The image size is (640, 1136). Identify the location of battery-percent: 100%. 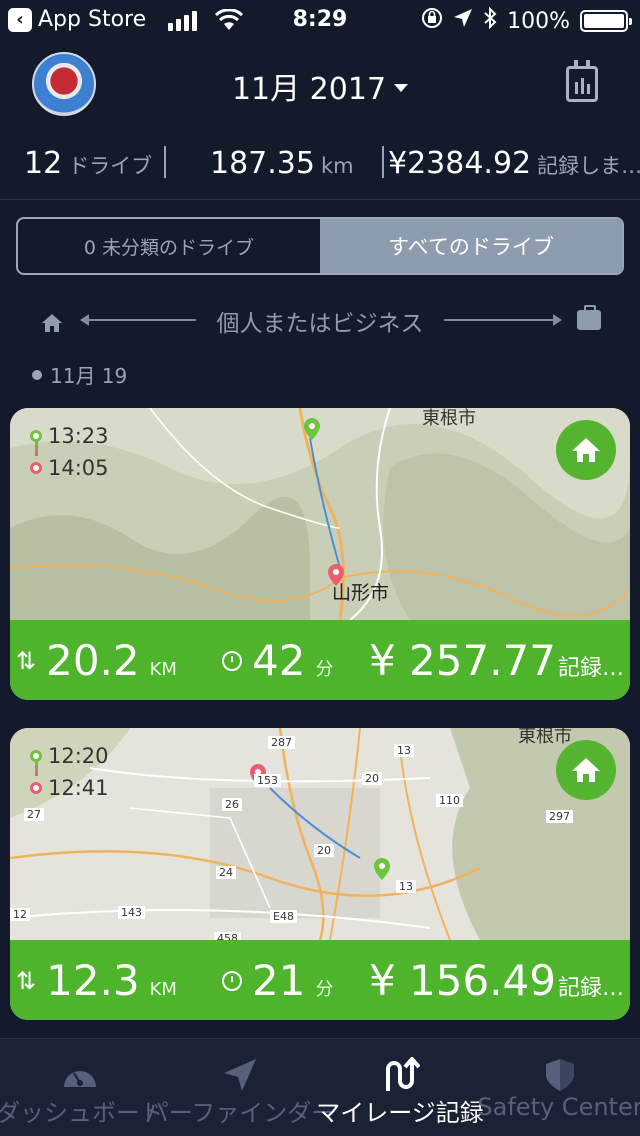
(538, 21).